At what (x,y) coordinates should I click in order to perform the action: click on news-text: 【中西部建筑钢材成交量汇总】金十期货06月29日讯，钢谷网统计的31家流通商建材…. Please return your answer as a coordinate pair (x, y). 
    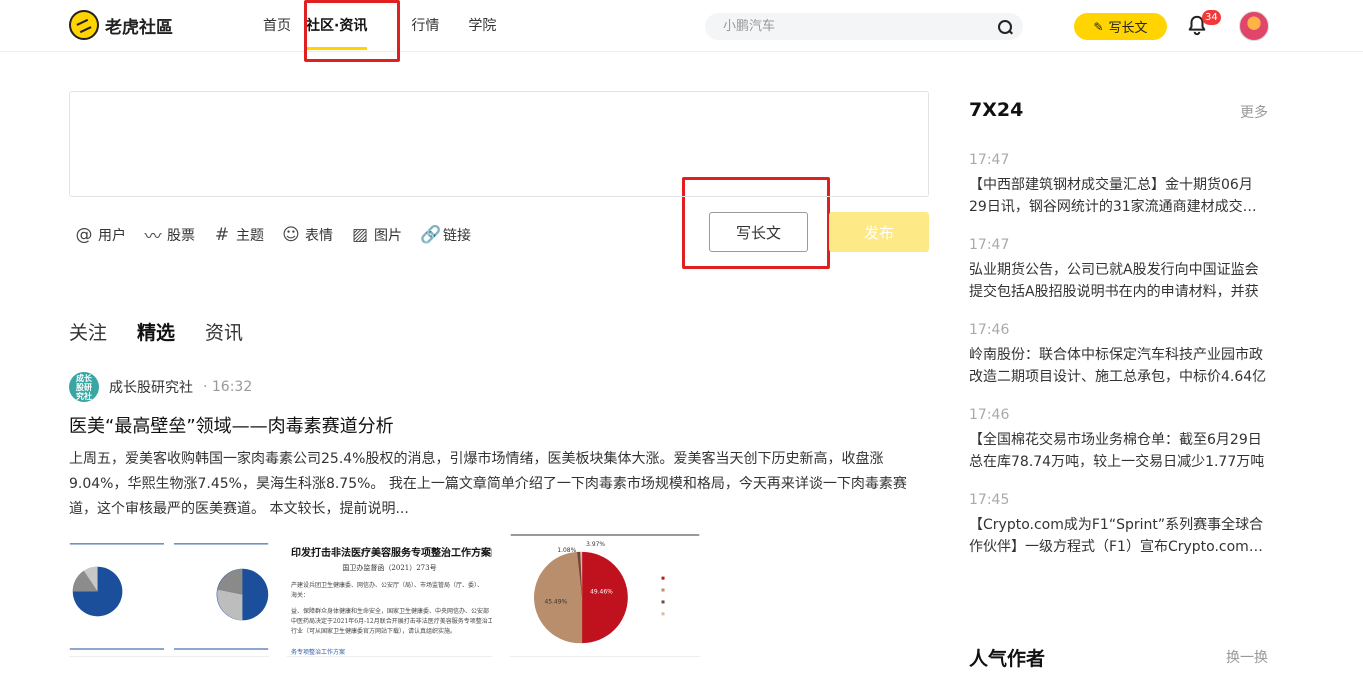
    Looking at the image, I should click on (1113, 196).